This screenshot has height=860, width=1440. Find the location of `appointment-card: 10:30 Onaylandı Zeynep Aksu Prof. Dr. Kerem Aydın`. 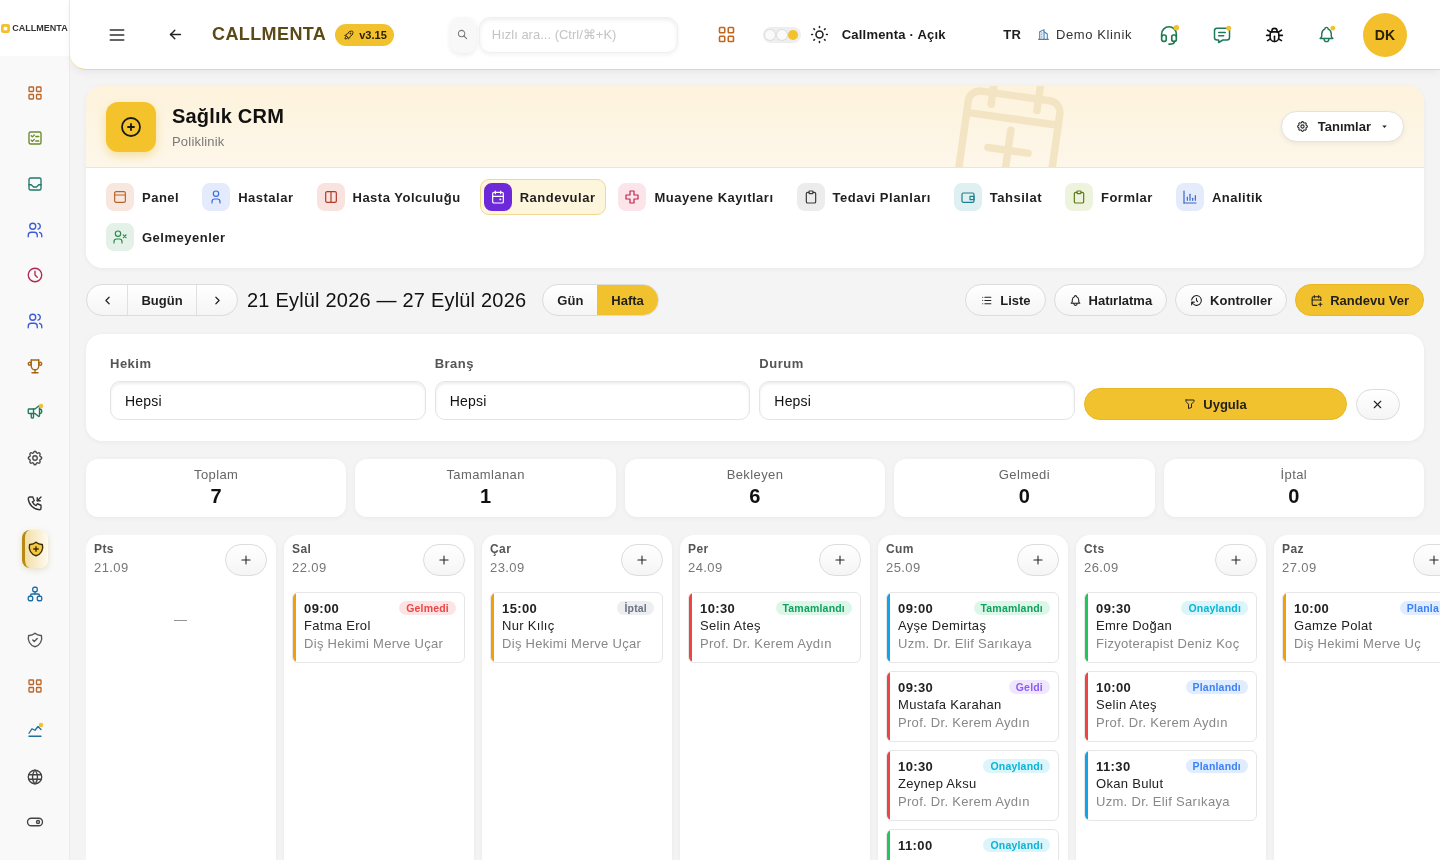

appointment-card: 10:30 Onaylandı Zeynep Aksu Prof. Dr. Kerem Aydın is located at coordinates (972, 785).